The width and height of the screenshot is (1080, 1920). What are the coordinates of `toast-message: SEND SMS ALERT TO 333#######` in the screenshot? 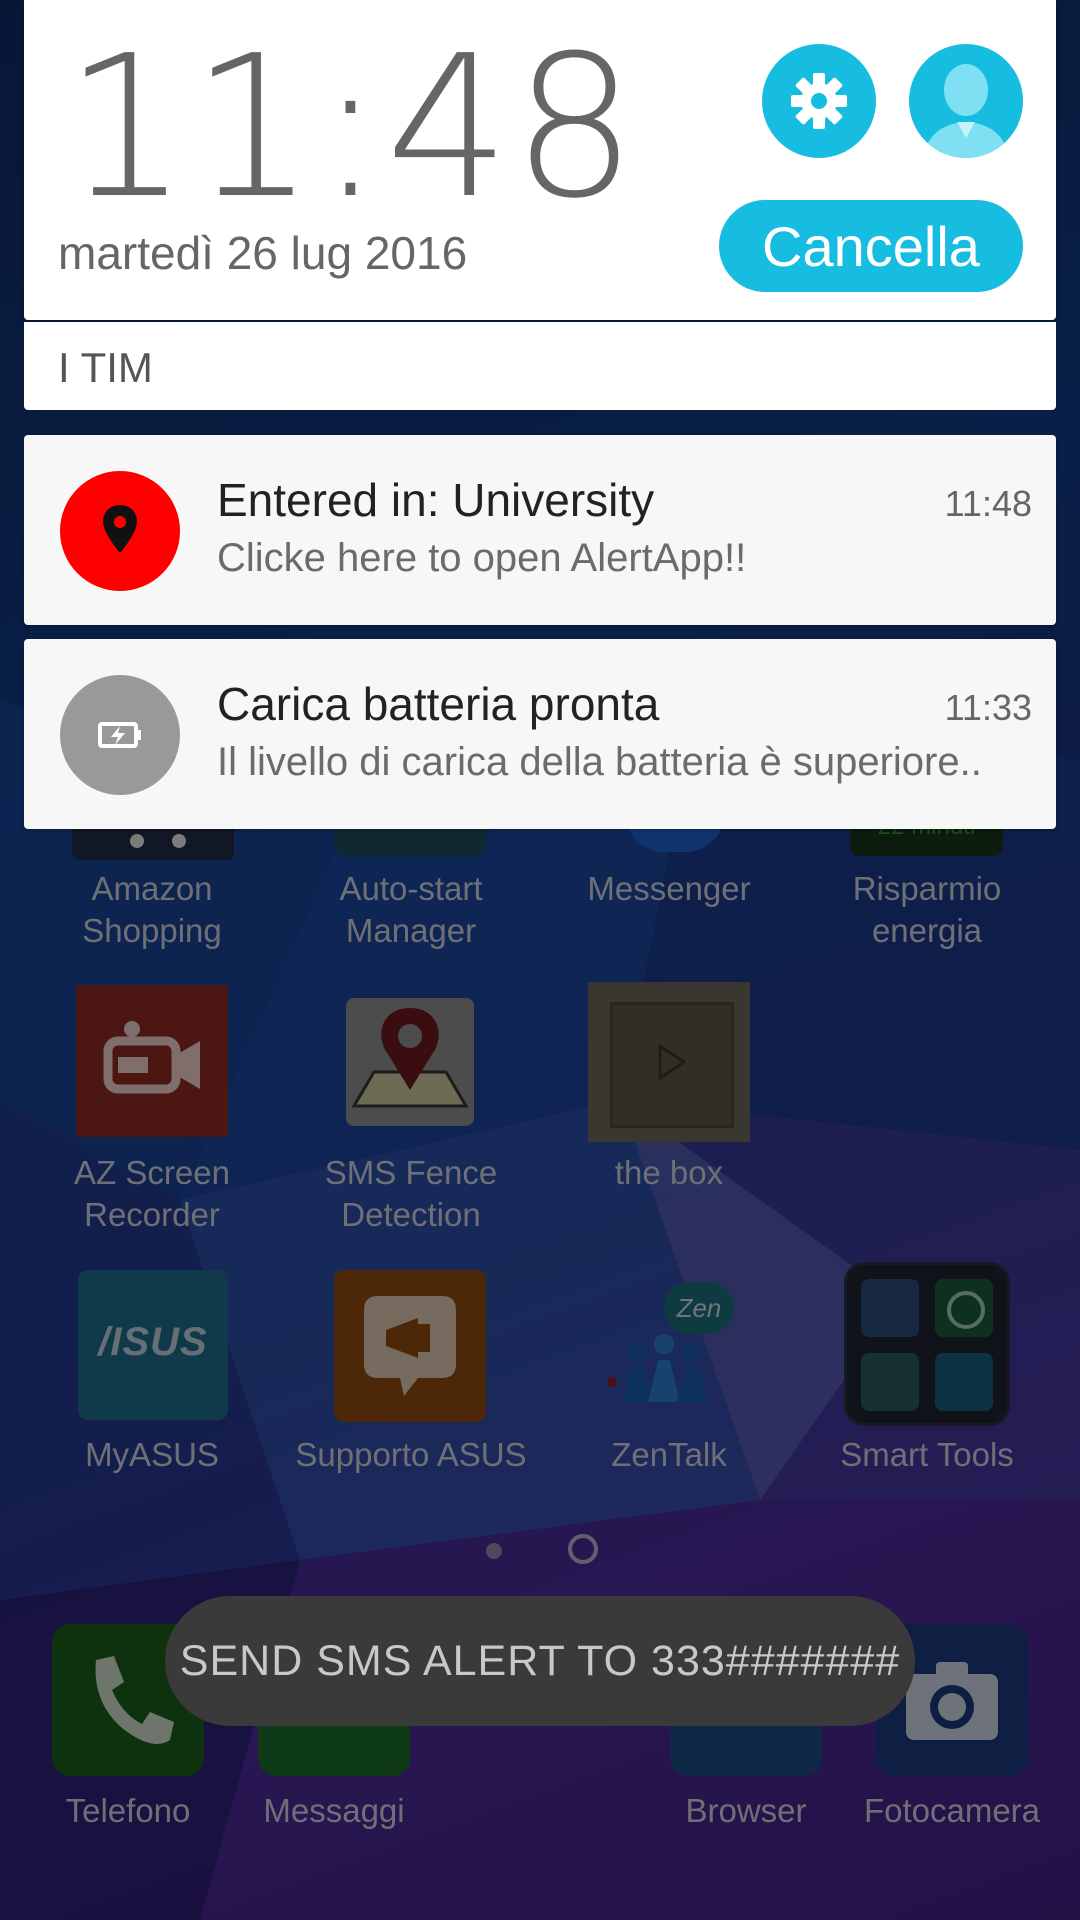 It's located at (540, 1661).